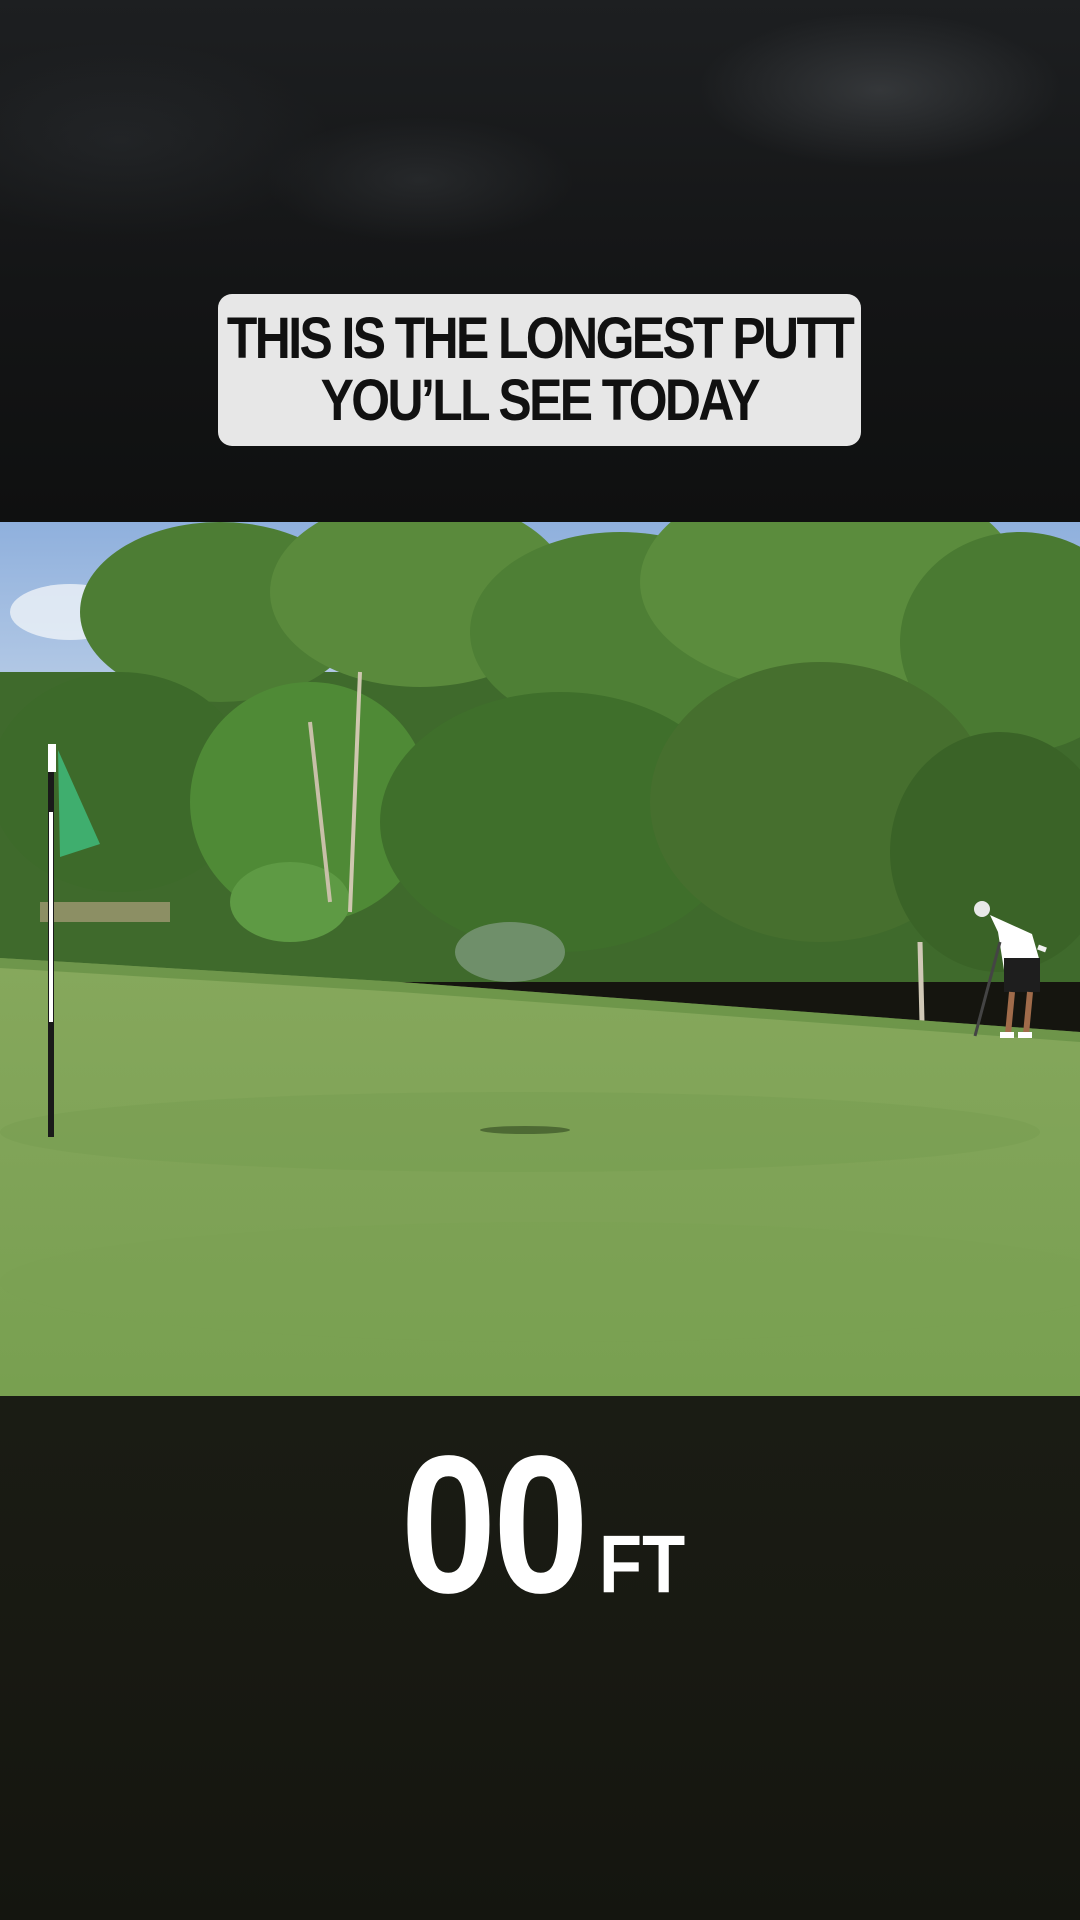  What do you see at coordinates (525, 1130) in the screenshot?
I see `cup-shadow` at bounding box center [525, 1130].